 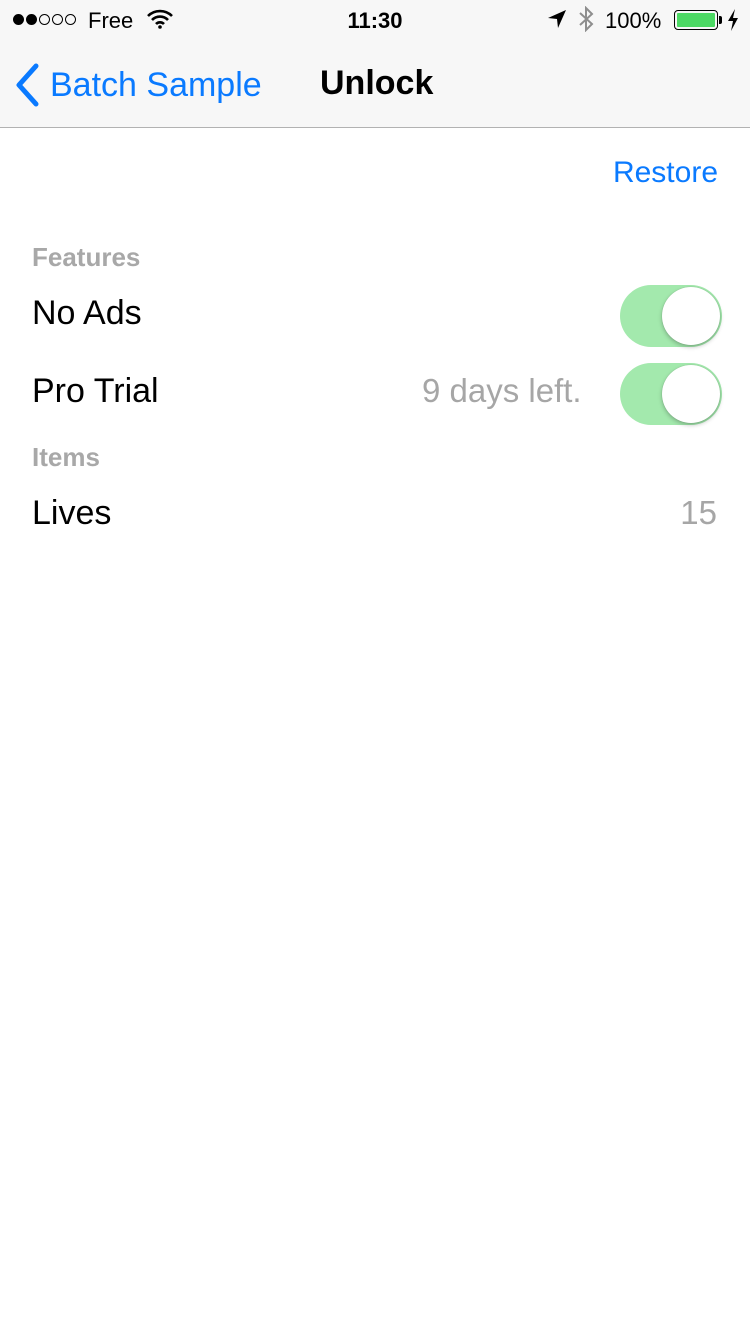 I want to click on restore-button: Restore, so click(x=665, y=173).